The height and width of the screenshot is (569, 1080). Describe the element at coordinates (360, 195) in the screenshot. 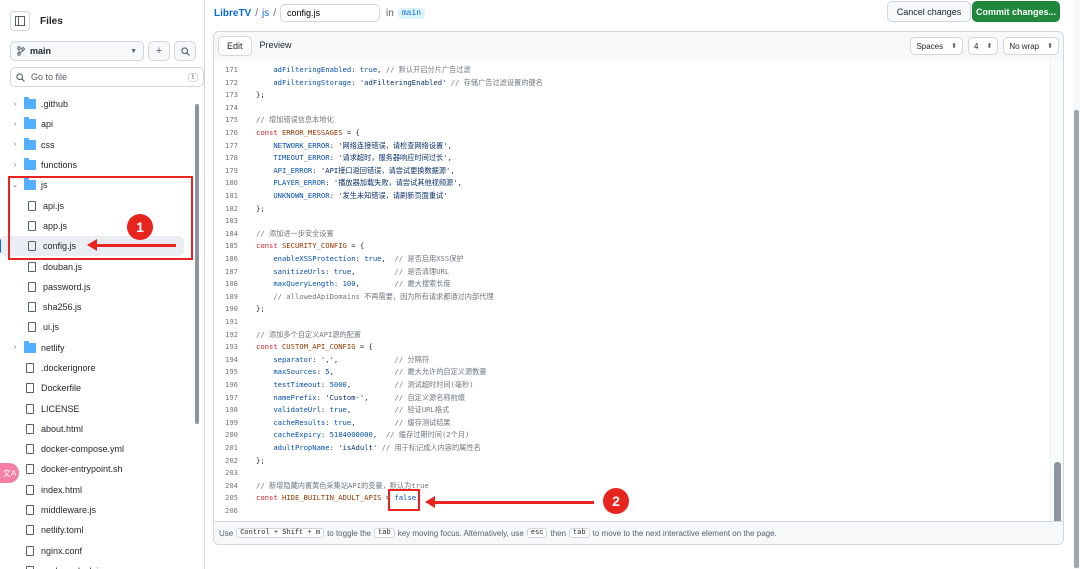

I see `line-text: UNKNOWN_ERROR: '发生未知错误，请刷新页面重试'` at that location.